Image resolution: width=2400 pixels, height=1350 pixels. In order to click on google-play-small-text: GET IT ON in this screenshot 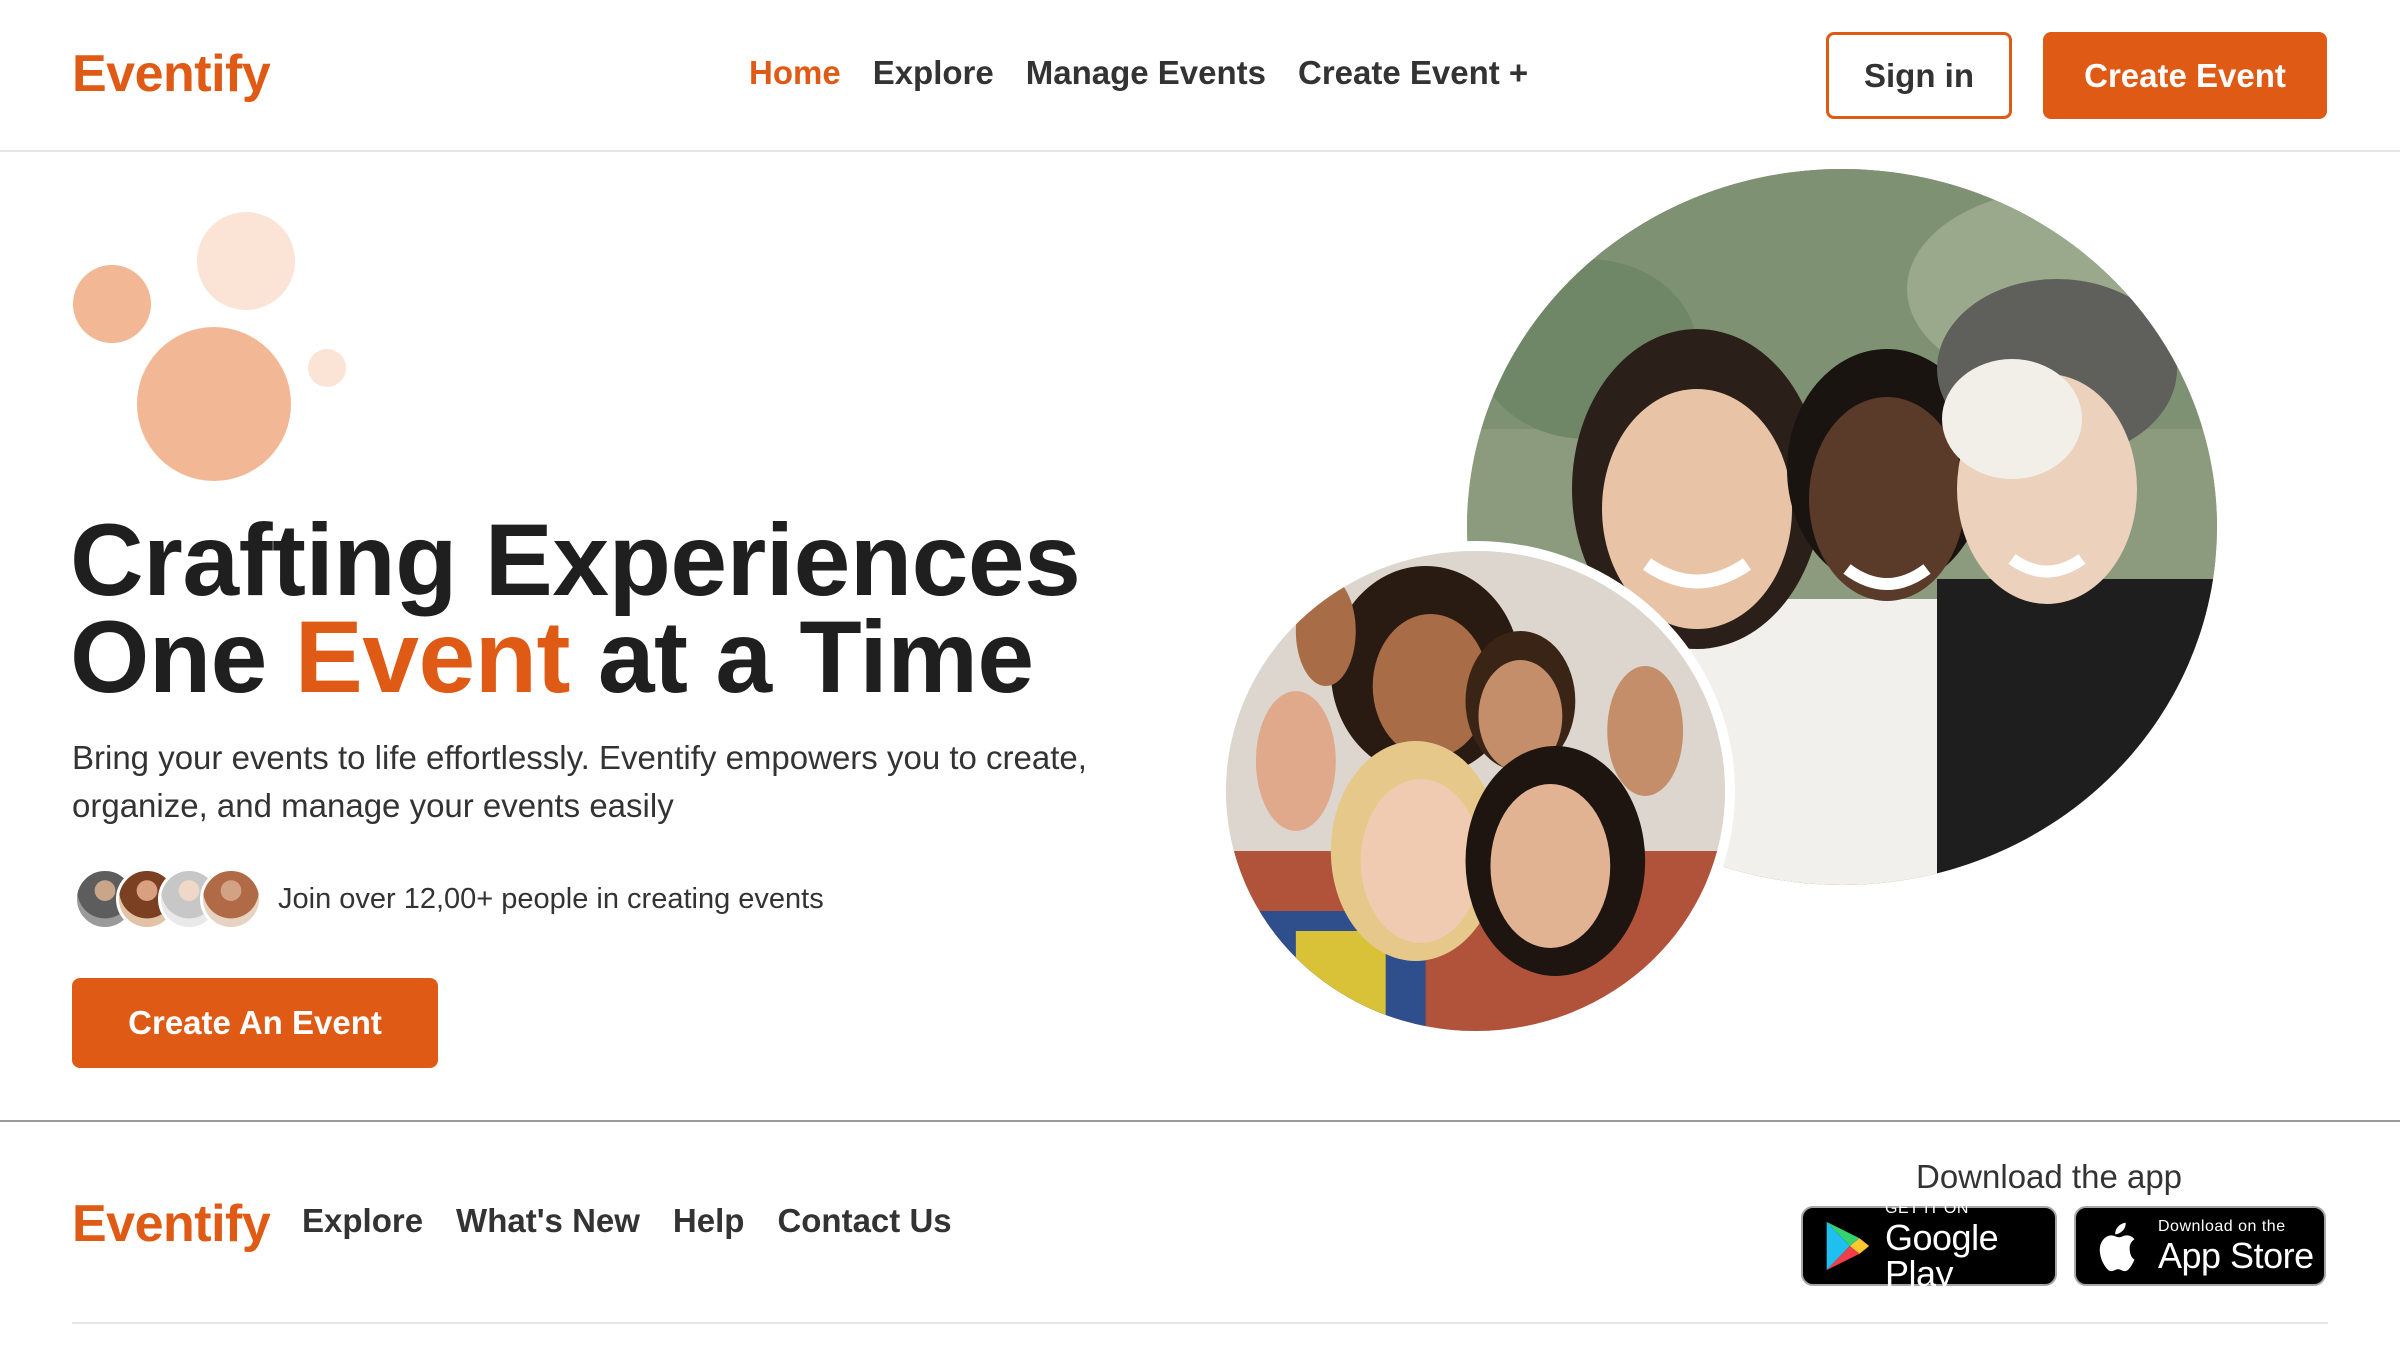, I will do `click(1927, 1208)`.